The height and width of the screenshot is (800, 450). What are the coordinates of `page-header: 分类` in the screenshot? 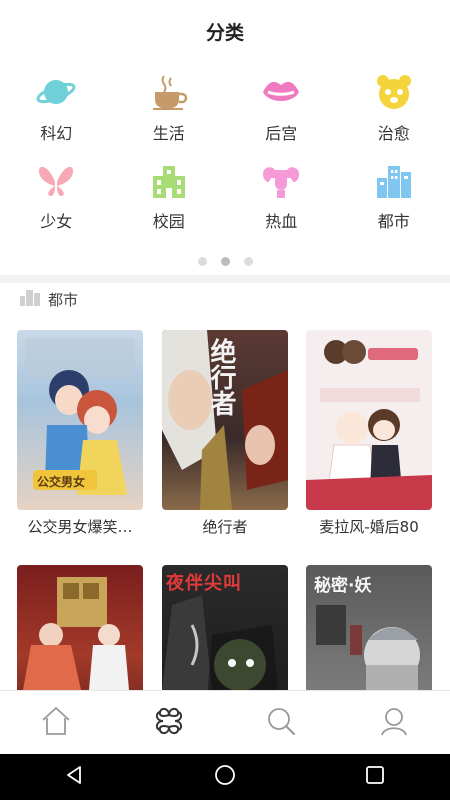 It's located at (225, 31).